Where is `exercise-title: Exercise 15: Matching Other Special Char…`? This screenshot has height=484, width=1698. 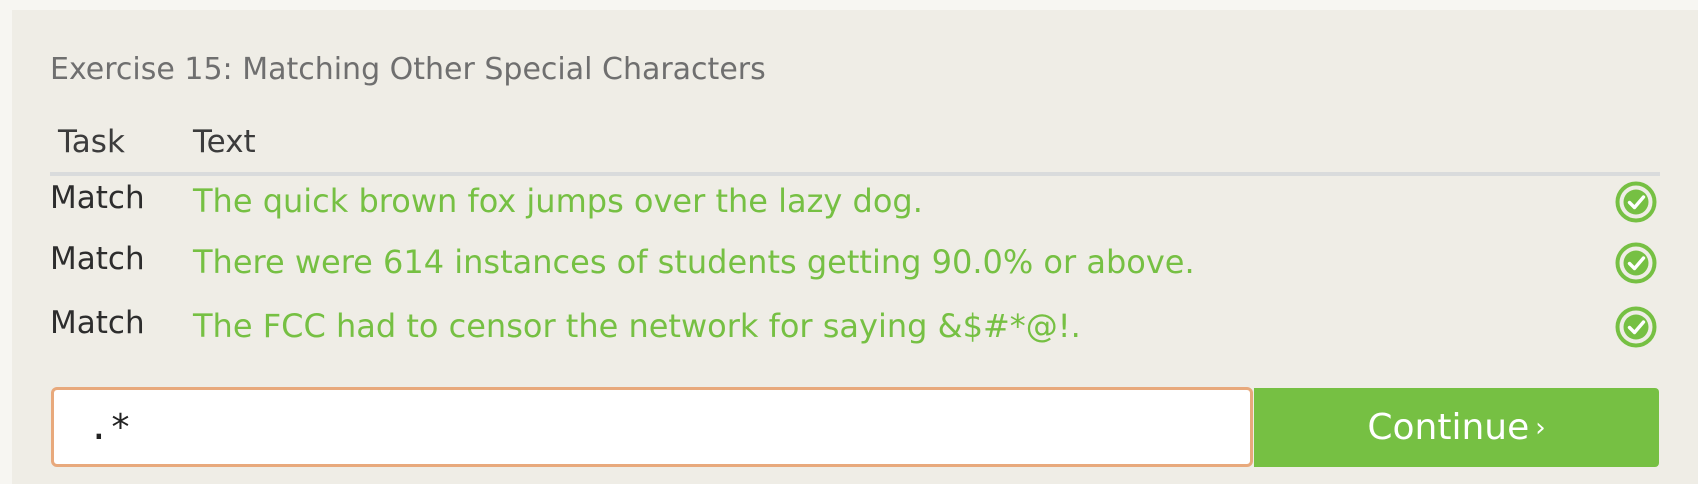 exercise-title: Exercise 15: Matching Other Special Char… is located at coordinates (408, 69).